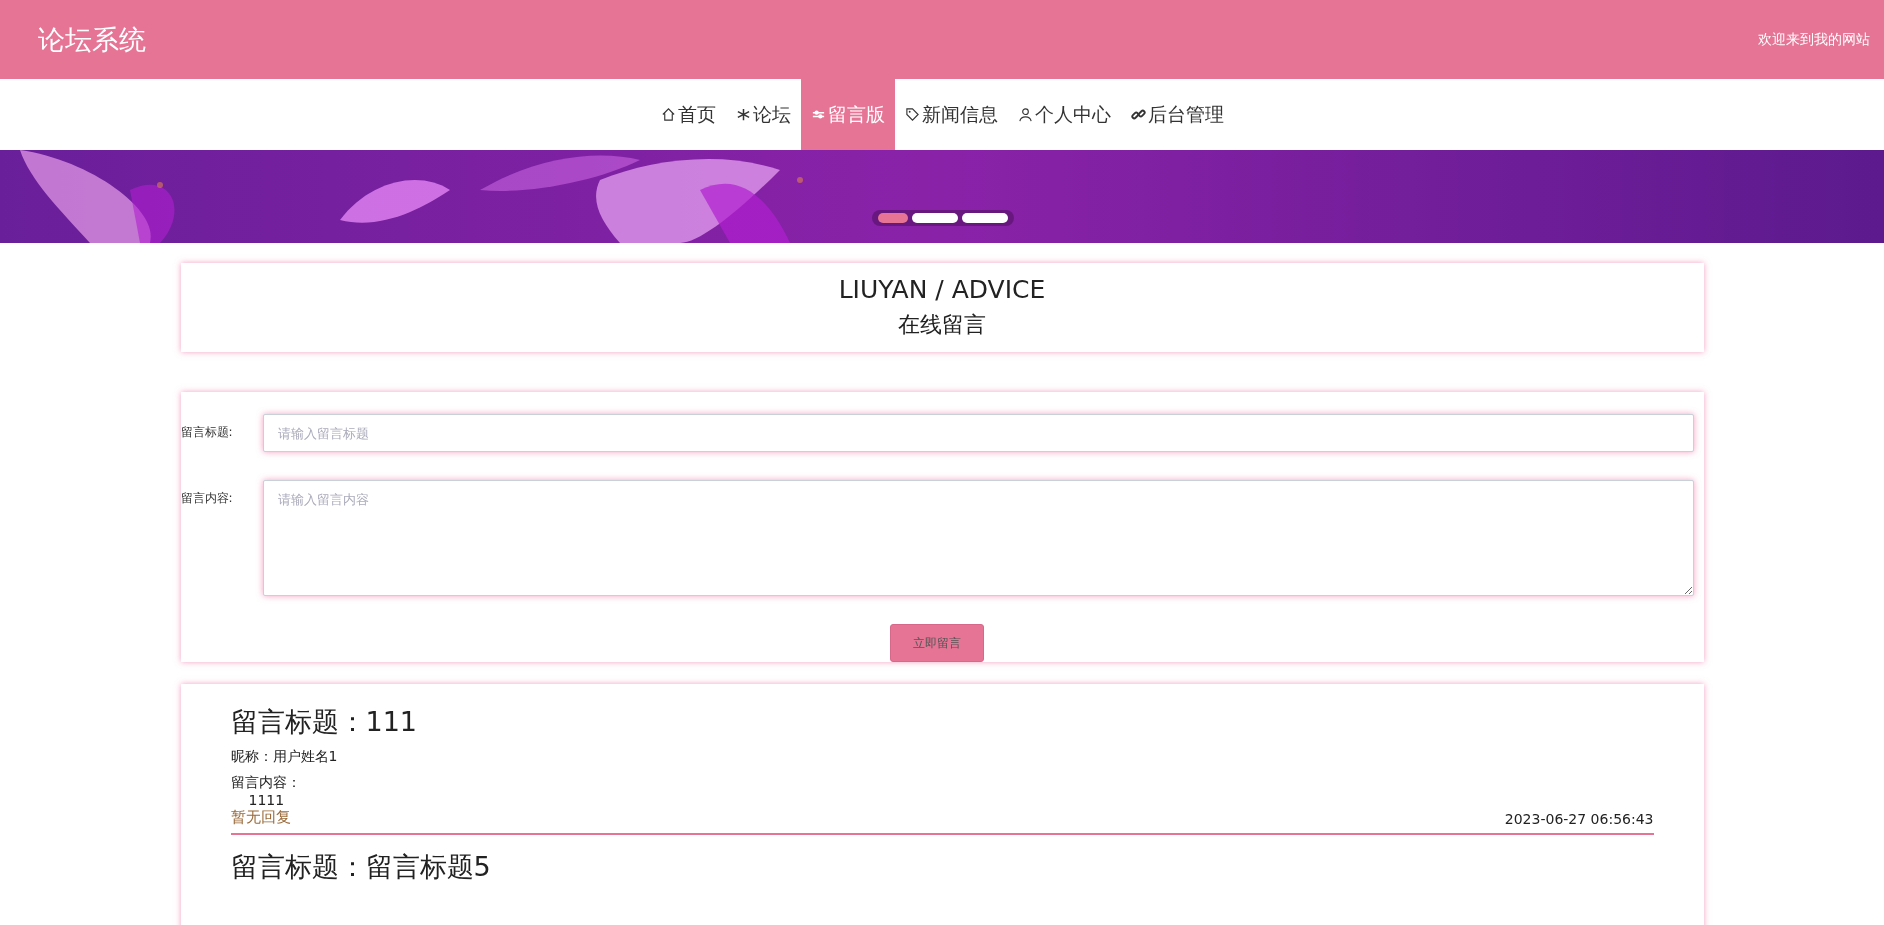 The height and width of the screenshot is (925, 1884). What do you see at coordinates (260, 817) in the screenshot?
I see `reply-status: 暂无回复` at bounding box center [260, 817].